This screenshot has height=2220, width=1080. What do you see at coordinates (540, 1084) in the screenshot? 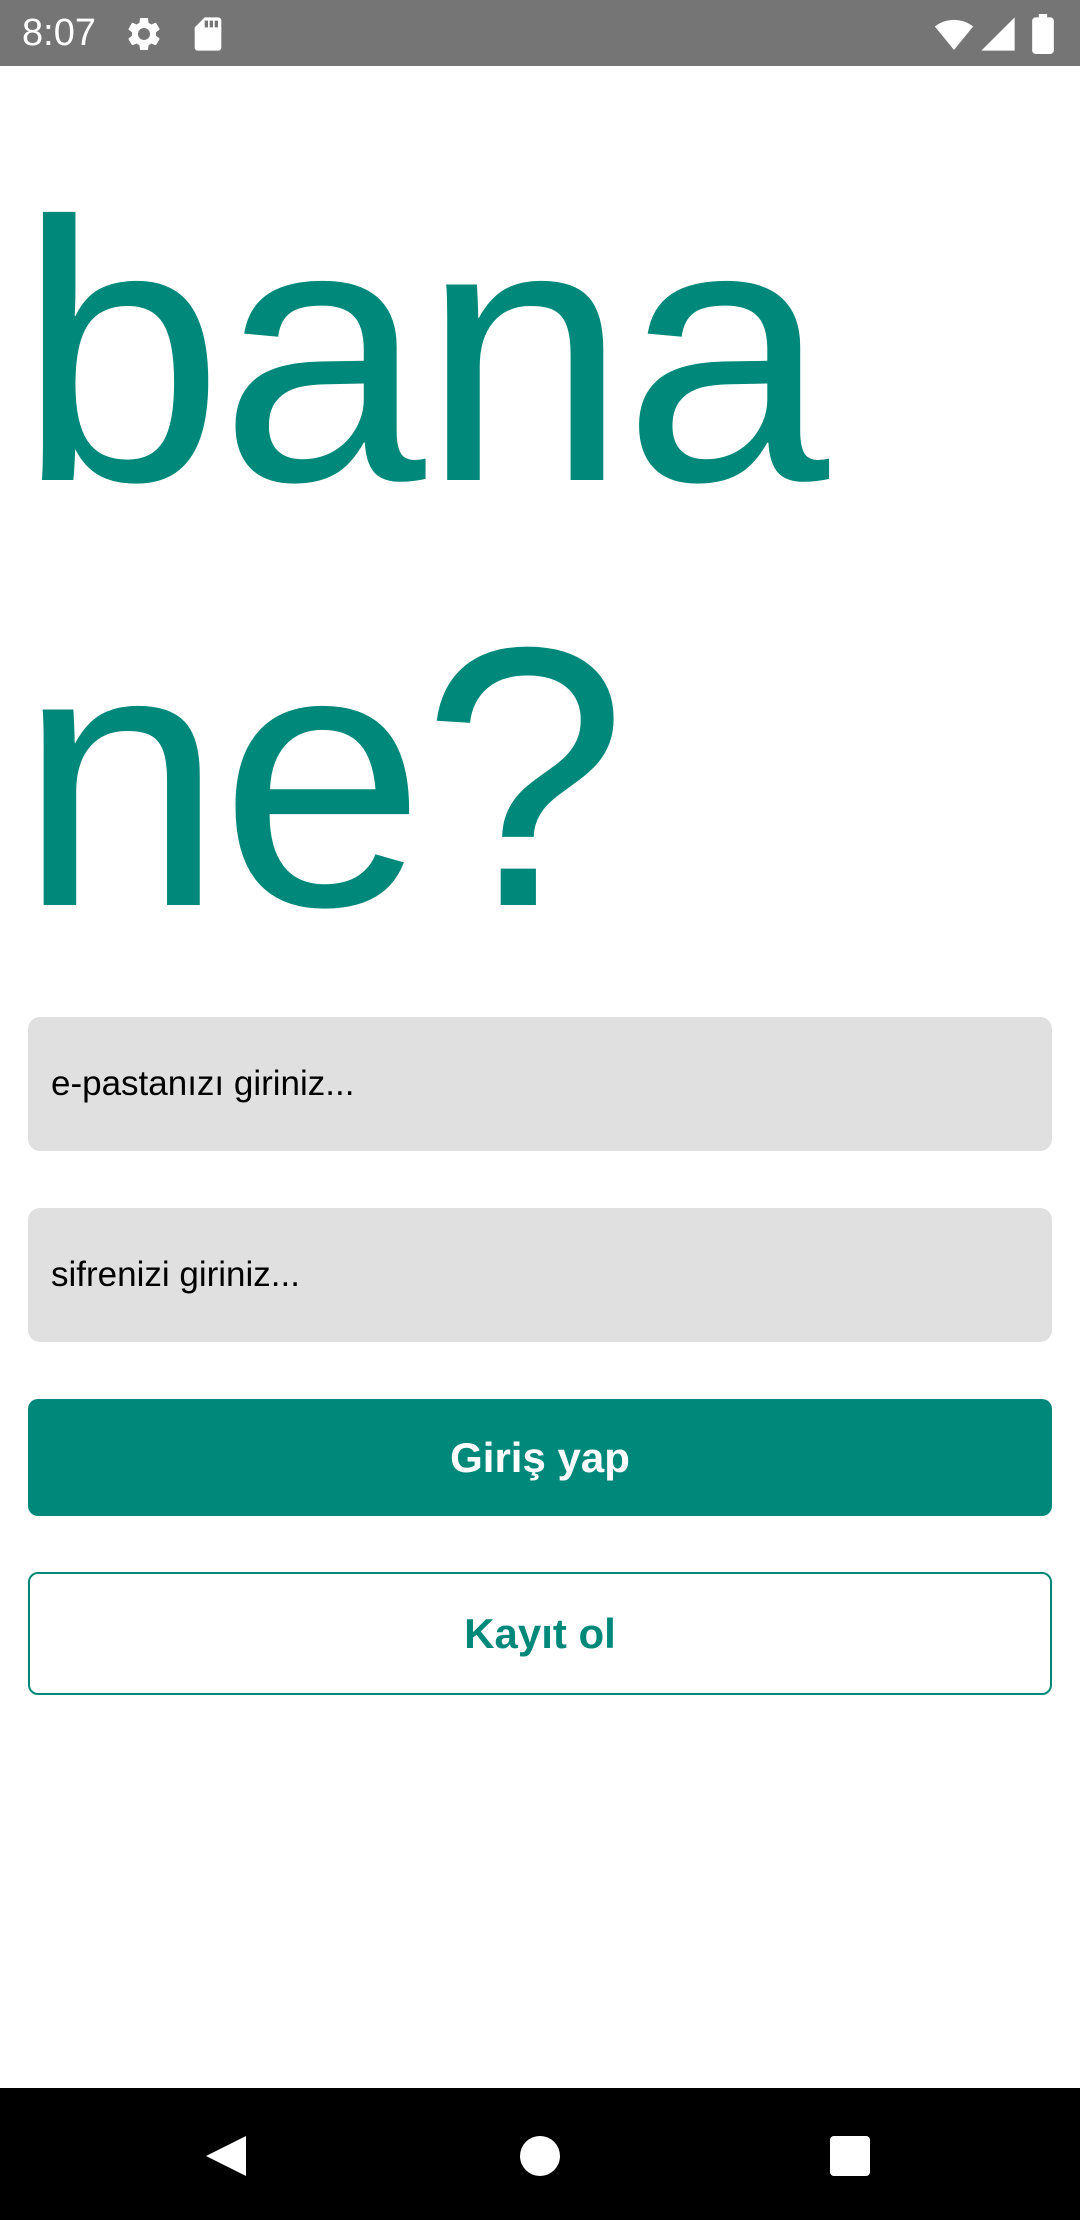
I see `email-input` at bounding box center [540, 1084].